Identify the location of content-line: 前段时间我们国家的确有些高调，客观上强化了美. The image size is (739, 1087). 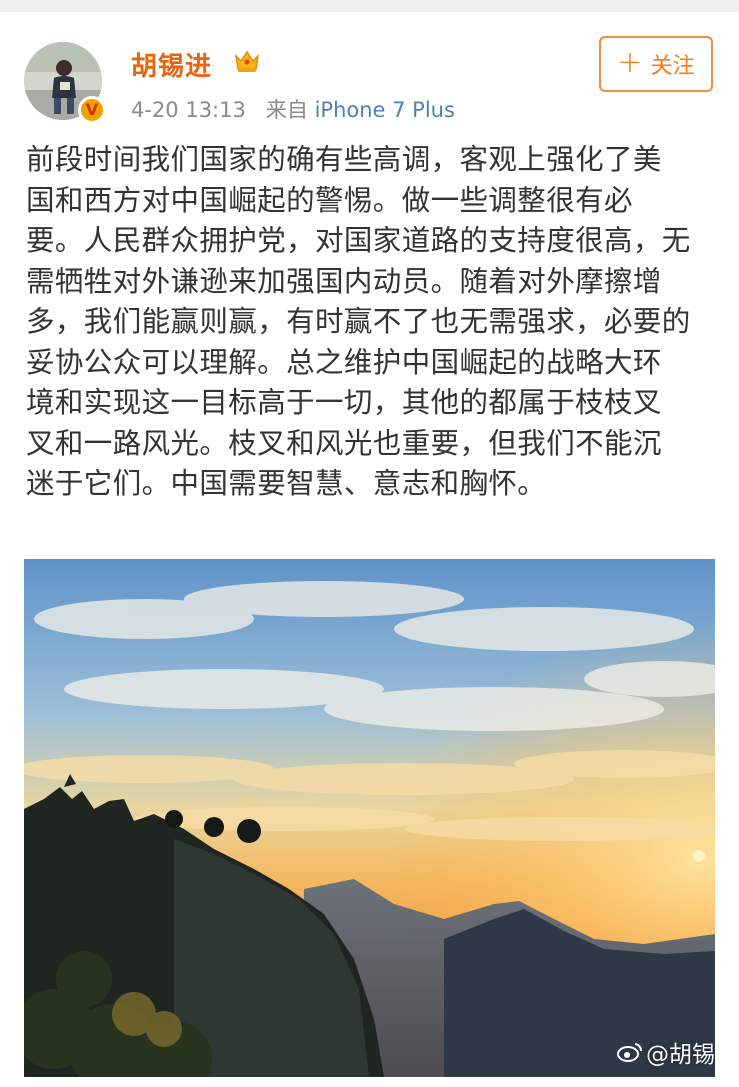
(344, 159).